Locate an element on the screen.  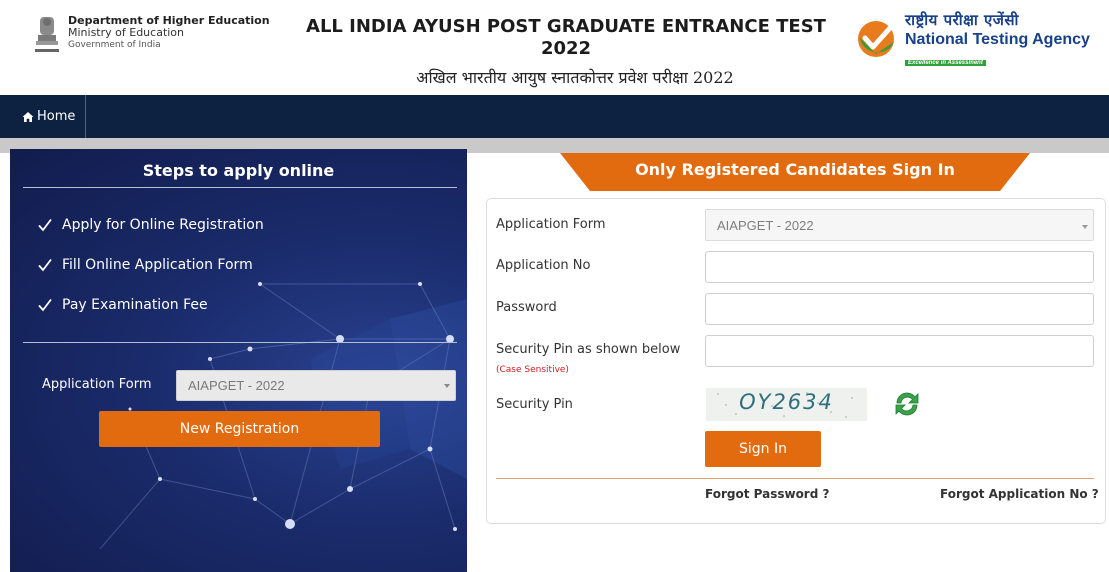
government-name: Government of India is located at coordinates (114, 45).